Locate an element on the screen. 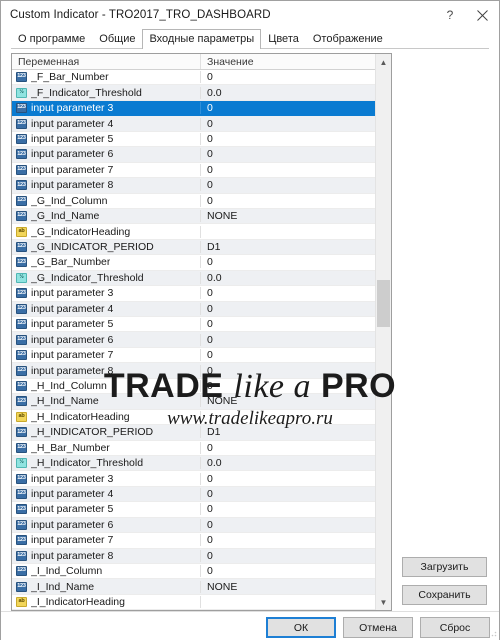 This screenshot has width=500, height=640. tab-input-parameters: Входные параметры is located at coordinates (202, 39).